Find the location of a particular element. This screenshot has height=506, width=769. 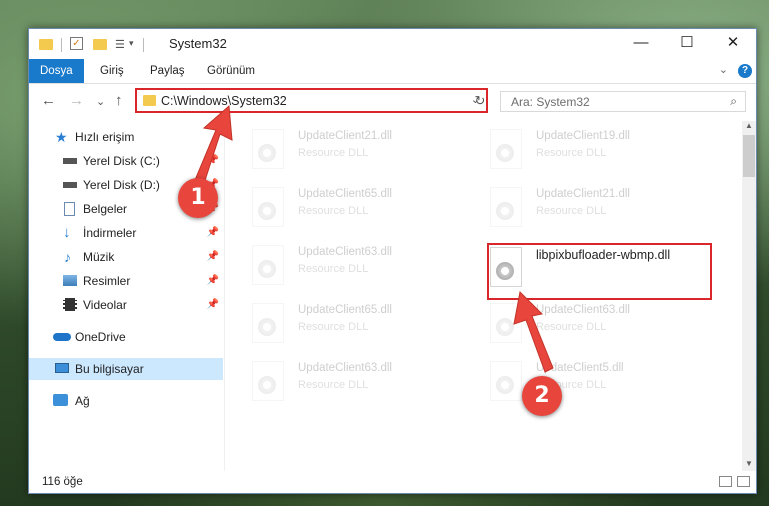

sidebar-item-pictures: Resimler 📌 is located at coordinates (126, 281).